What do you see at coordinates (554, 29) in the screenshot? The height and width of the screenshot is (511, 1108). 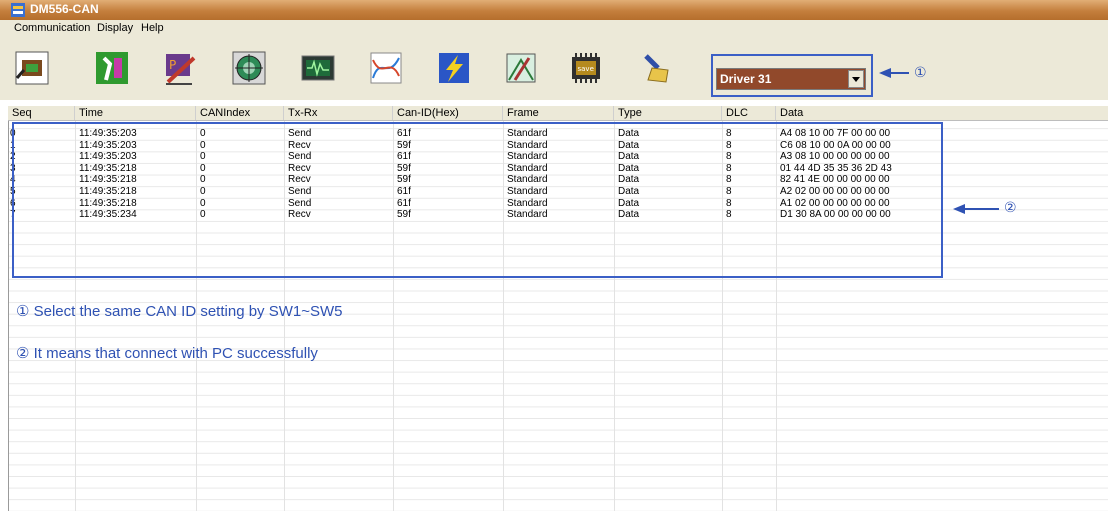 I see `menu-bar: Communication Display Help` at bounding box center [554, 29].